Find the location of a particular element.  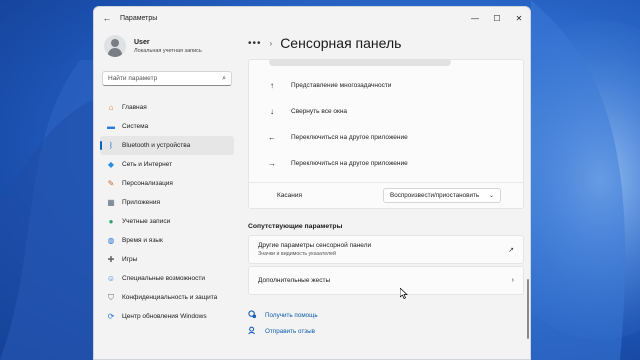

help-icon is located at coordinates (253, 315).